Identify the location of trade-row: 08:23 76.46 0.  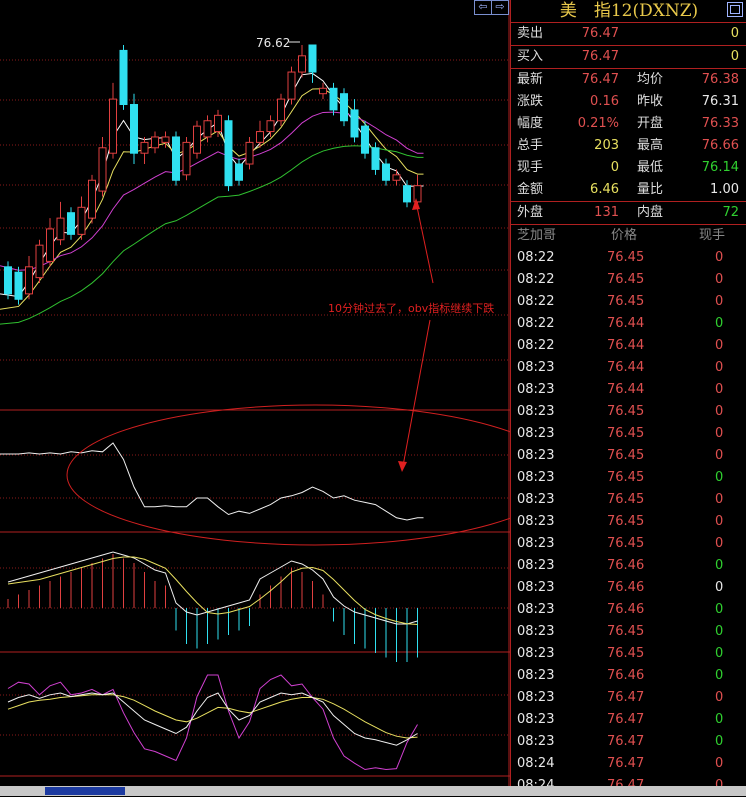
(628, 676).